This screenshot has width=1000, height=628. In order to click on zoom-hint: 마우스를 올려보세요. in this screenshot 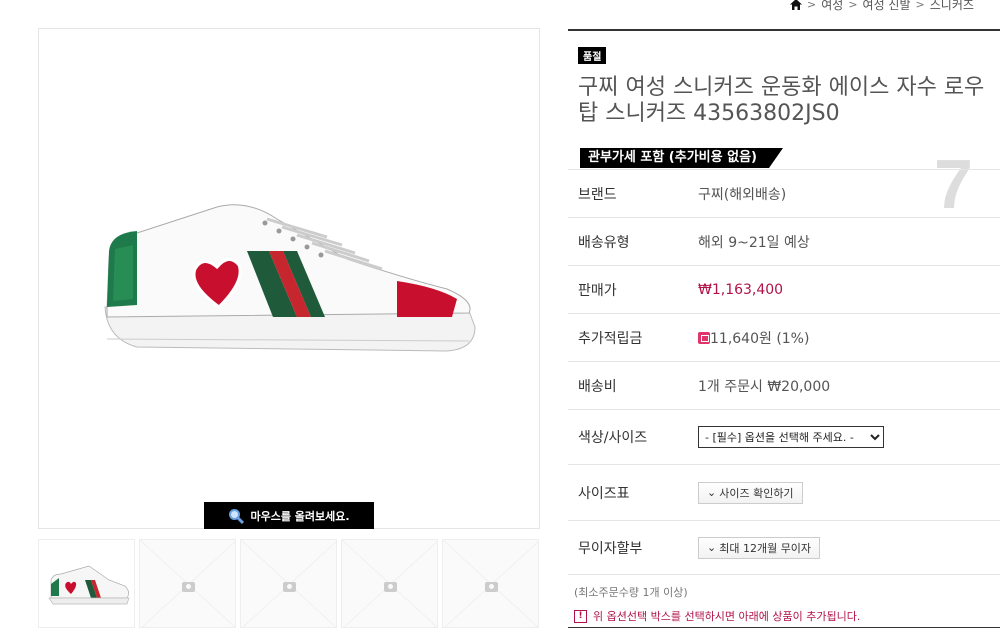, I will do `click(289, 515)`.